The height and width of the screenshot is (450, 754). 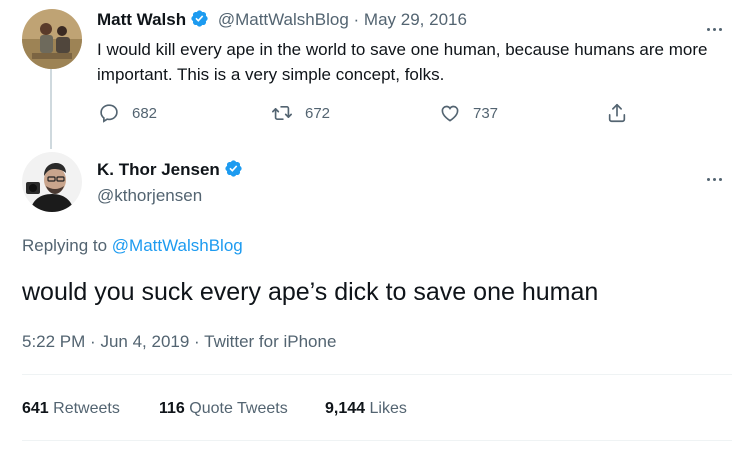 What do you see at coordinates (127, 113) in the screenshot?
I see `reply-button: 682` at bounding box center [127, 113].